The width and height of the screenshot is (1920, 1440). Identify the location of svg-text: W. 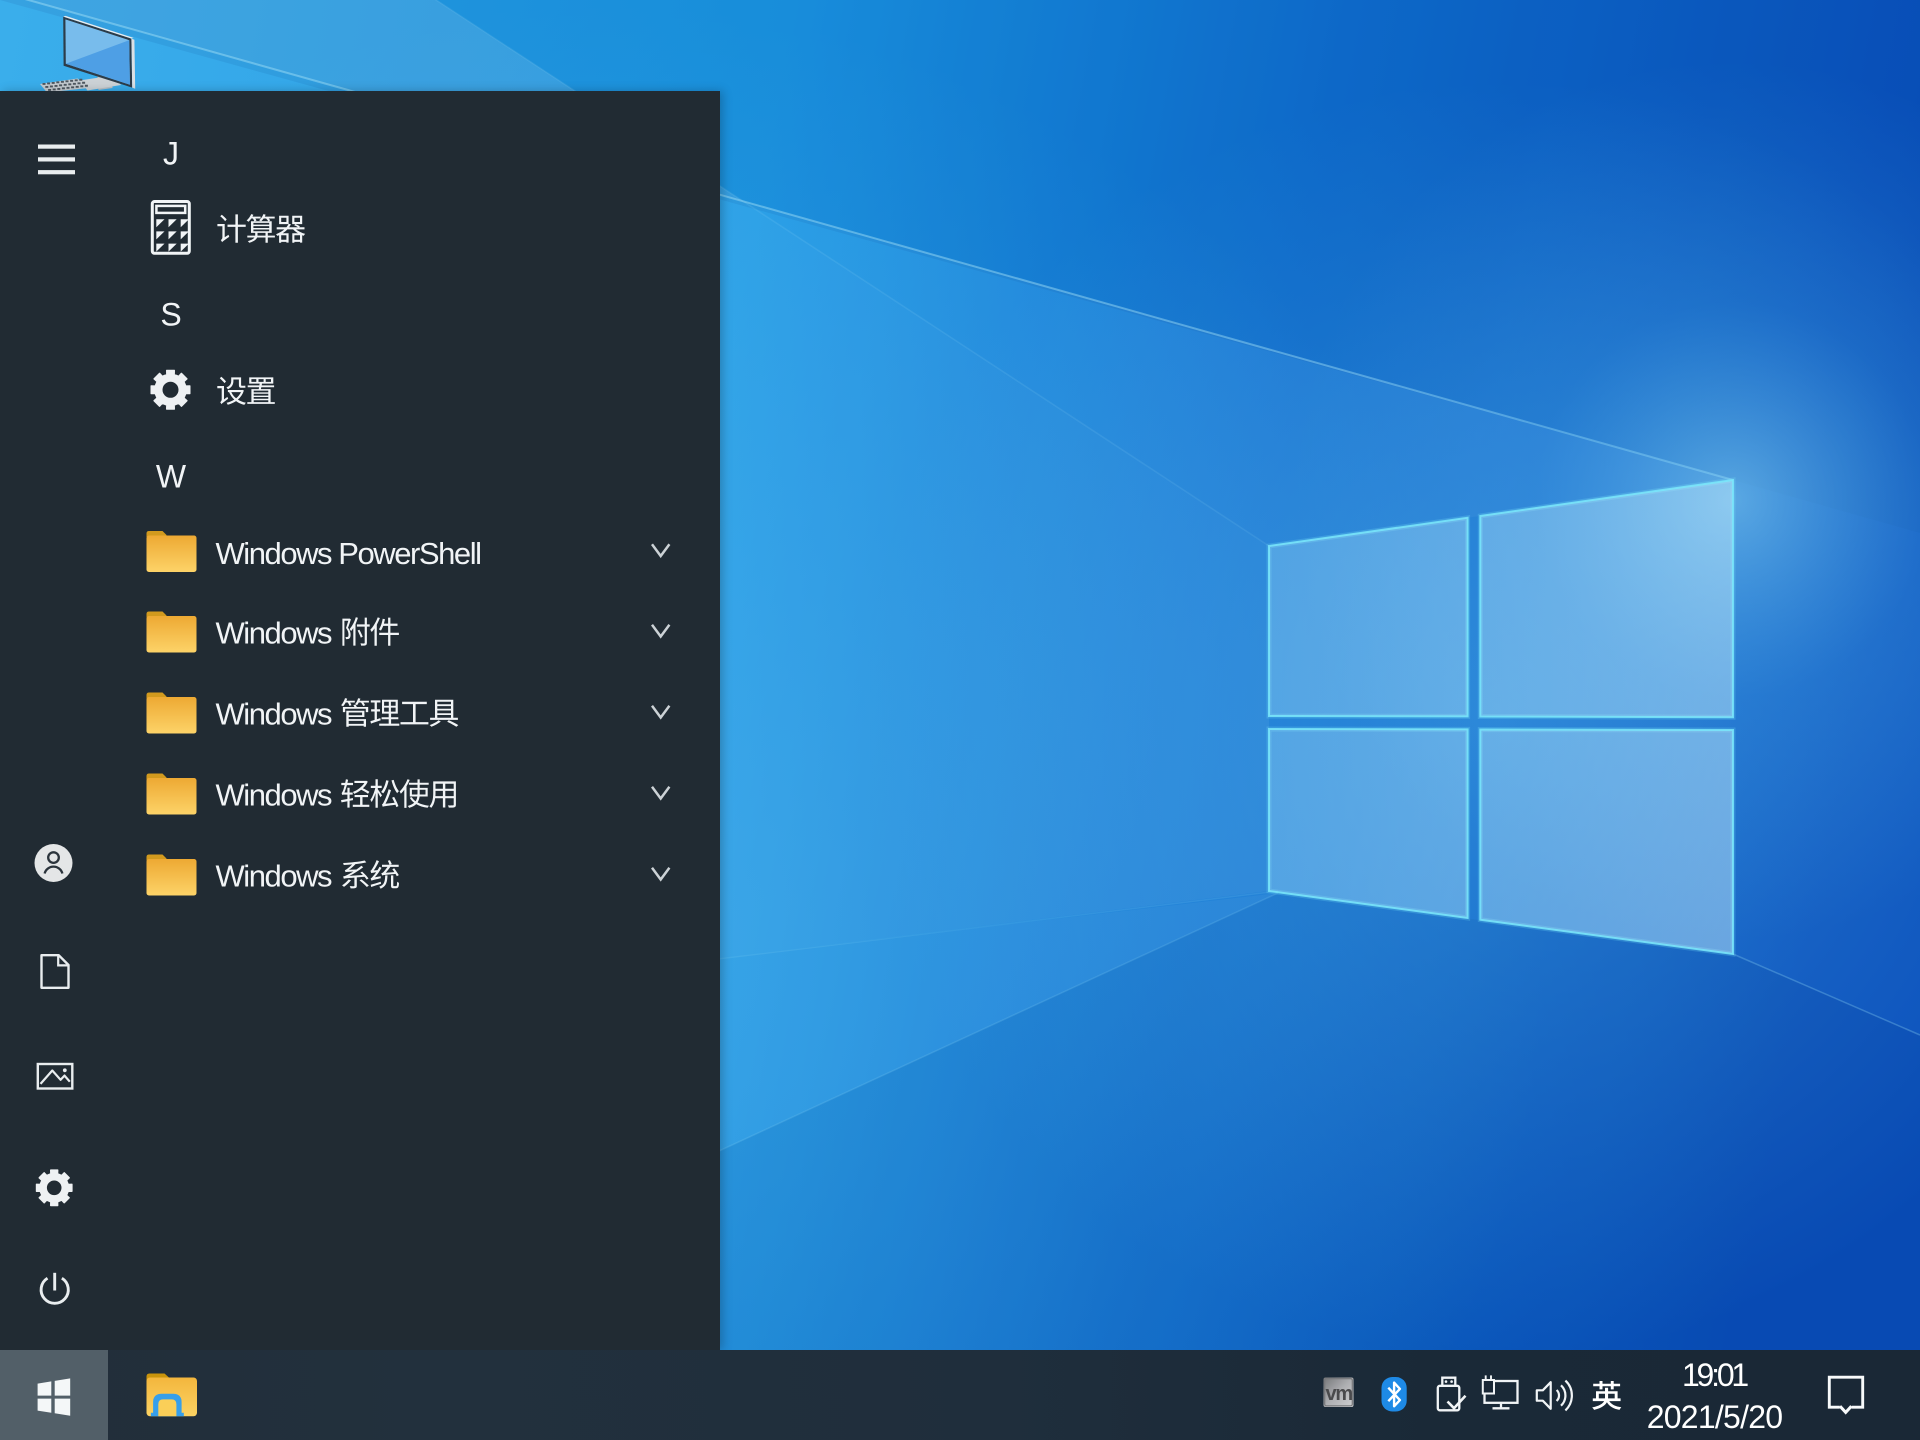
(171, 477).